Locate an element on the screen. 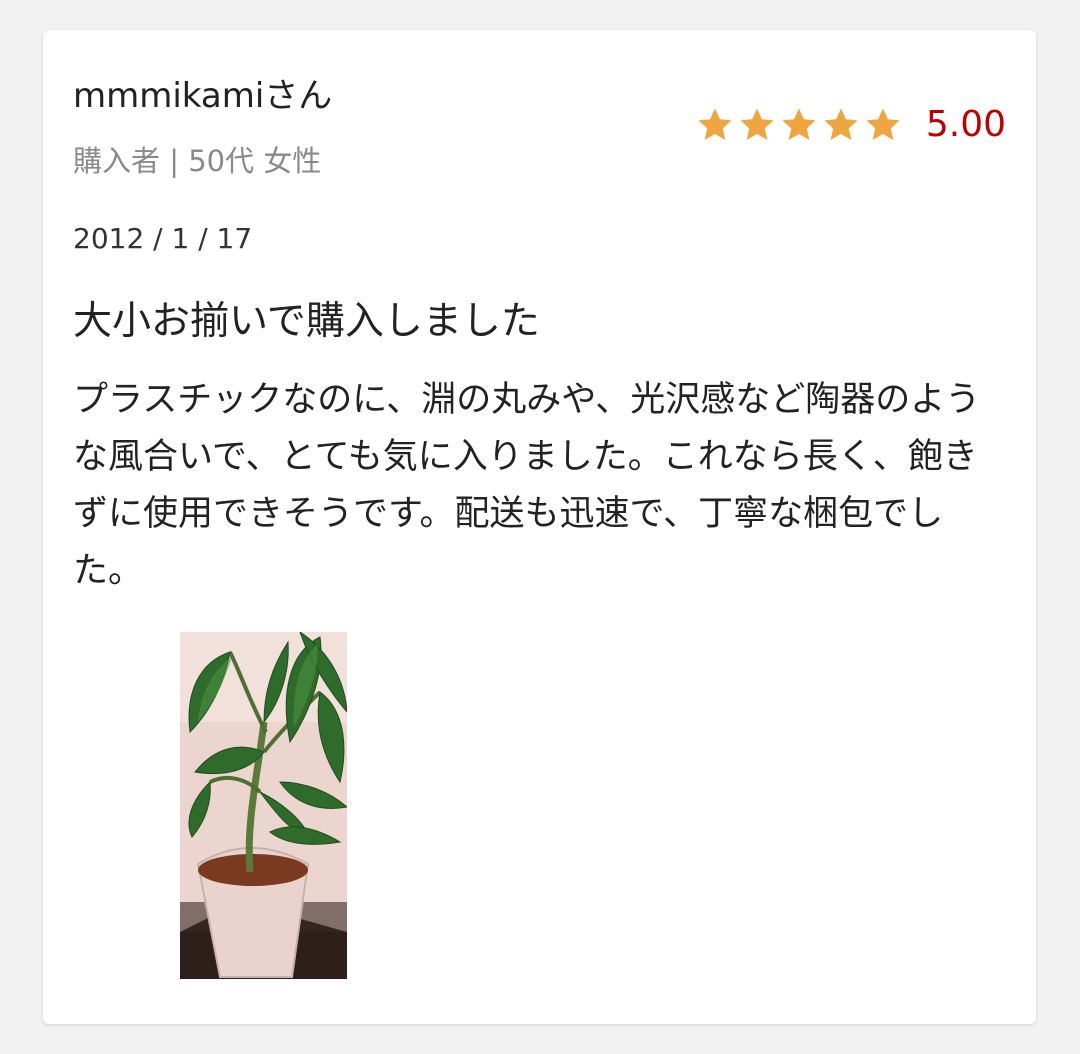 The image size is (1080, 1054). review-date: 2012 / 1 / 17 is located at coordinates (163, 238).